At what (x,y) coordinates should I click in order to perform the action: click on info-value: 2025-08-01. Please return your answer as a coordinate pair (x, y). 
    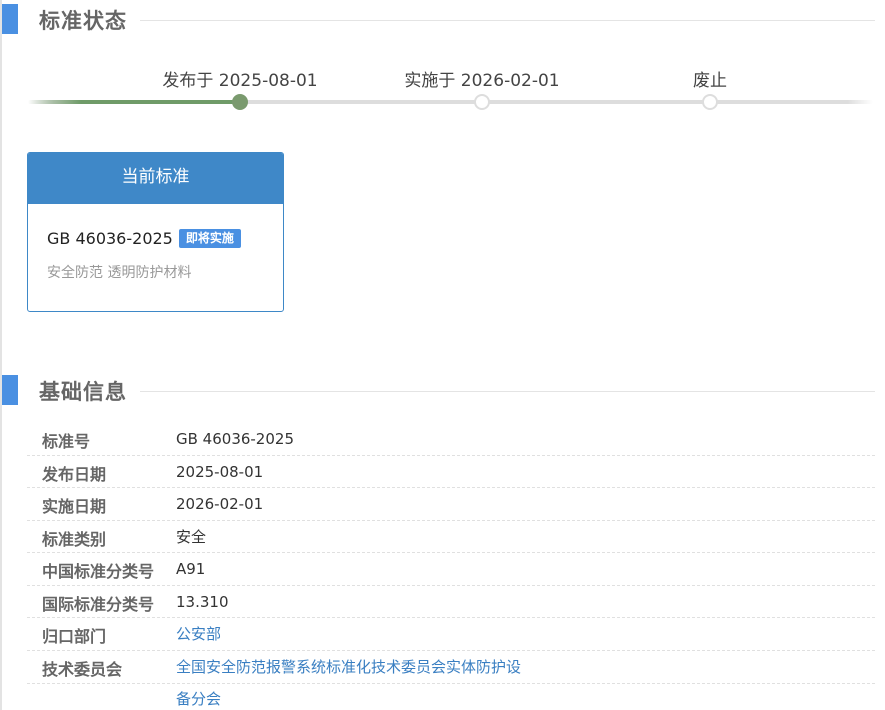
    Looking at the image, I should click on (220, 471).